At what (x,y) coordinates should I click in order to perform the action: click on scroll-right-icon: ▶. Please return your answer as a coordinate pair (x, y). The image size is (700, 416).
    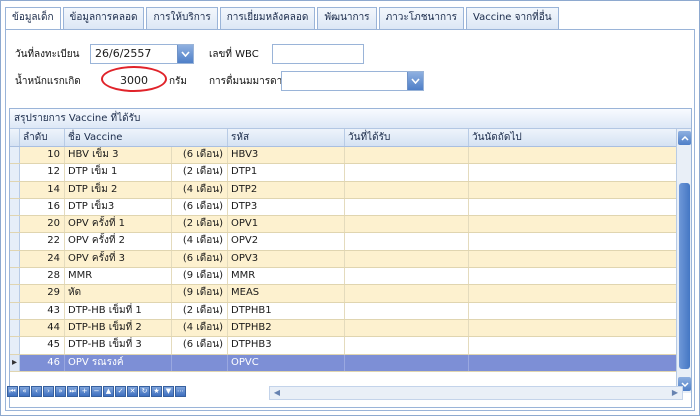
    Looking at the image, I should click on (675, 393).